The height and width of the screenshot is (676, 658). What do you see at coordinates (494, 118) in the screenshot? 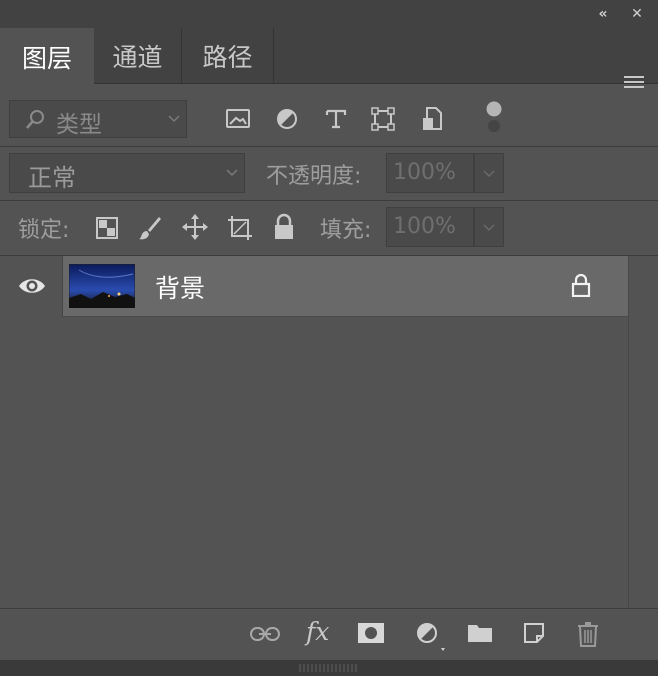
I see `filter-toggle-icon` at bounding box center [494, 118].